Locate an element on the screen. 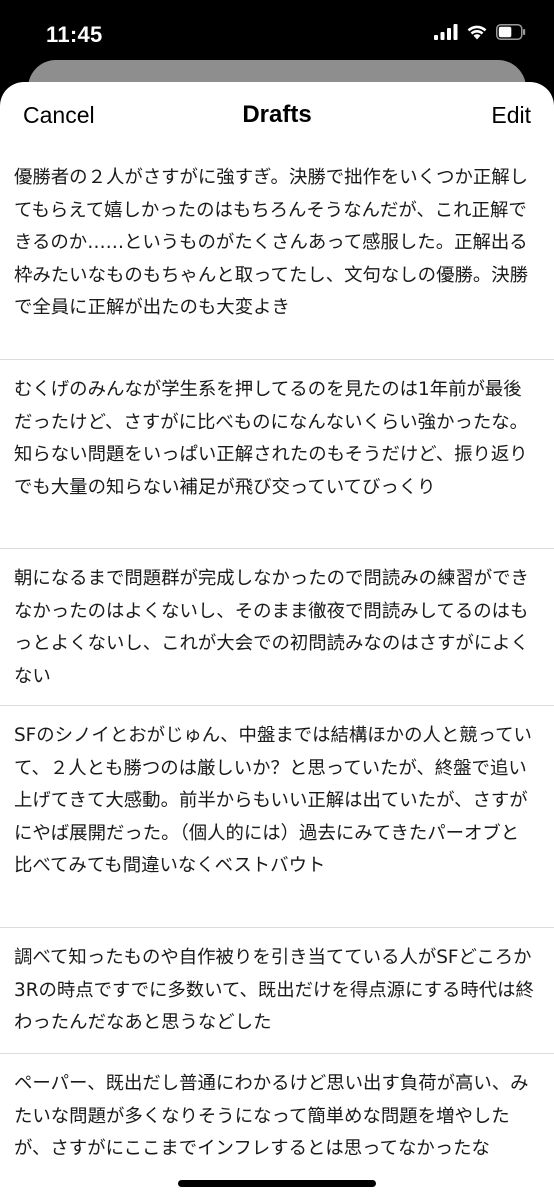  page-title: Drafts is located at coordinates (277, 114).